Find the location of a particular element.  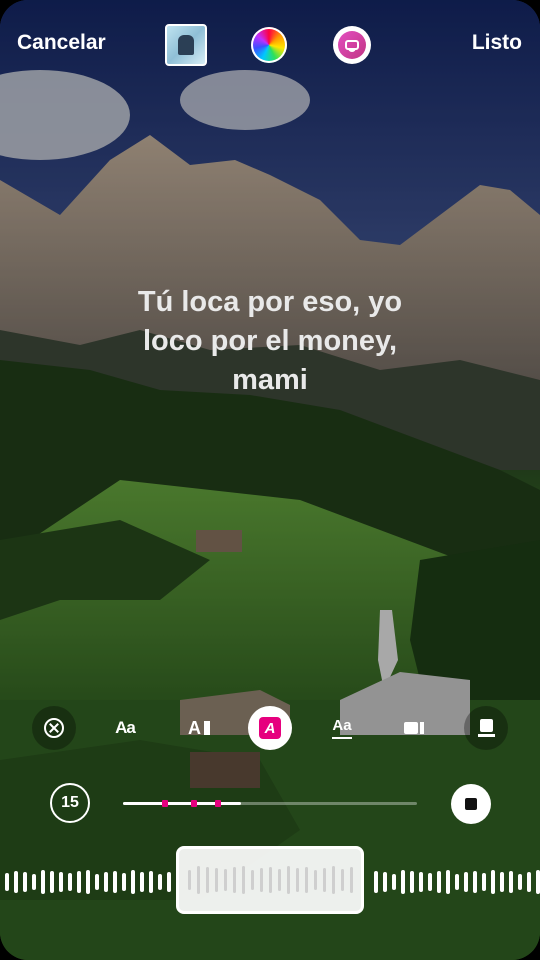

style-camera-button is located at coordinates (414, 728).